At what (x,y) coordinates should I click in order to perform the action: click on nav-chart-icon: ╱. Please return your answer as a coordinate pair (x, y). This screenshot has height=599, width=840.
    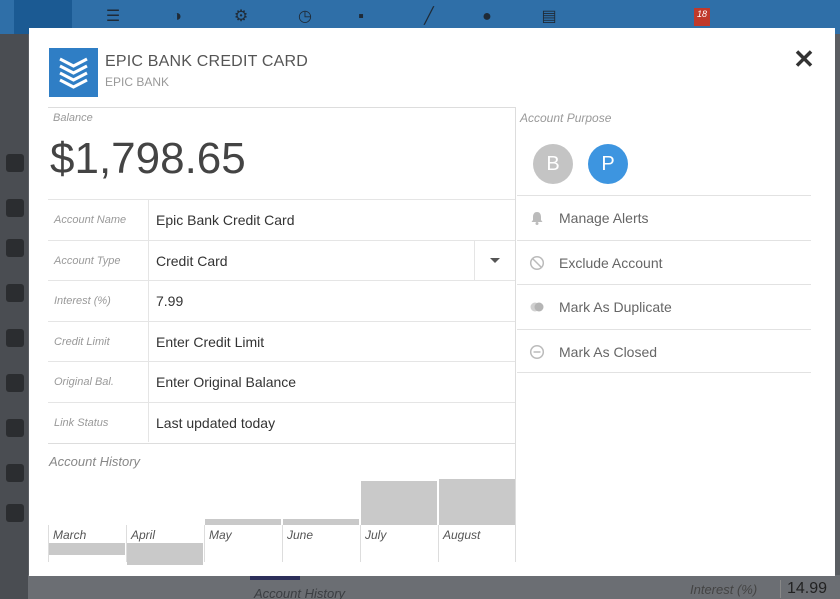
    Looking at the image, I should click on (429, 17).